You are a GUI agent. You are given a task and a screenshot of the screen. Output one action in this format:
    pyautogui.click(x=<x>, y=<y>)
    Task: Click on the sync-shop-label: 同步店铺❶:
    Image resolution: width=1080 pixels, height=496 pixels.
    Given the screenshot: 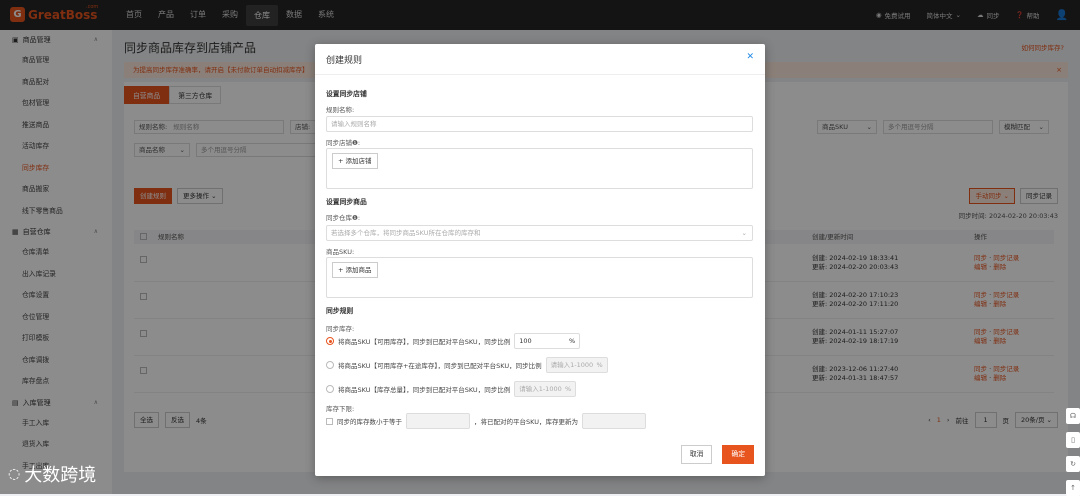 What is the action you would take?
    pyautogui.click(x=343, y=143)
    